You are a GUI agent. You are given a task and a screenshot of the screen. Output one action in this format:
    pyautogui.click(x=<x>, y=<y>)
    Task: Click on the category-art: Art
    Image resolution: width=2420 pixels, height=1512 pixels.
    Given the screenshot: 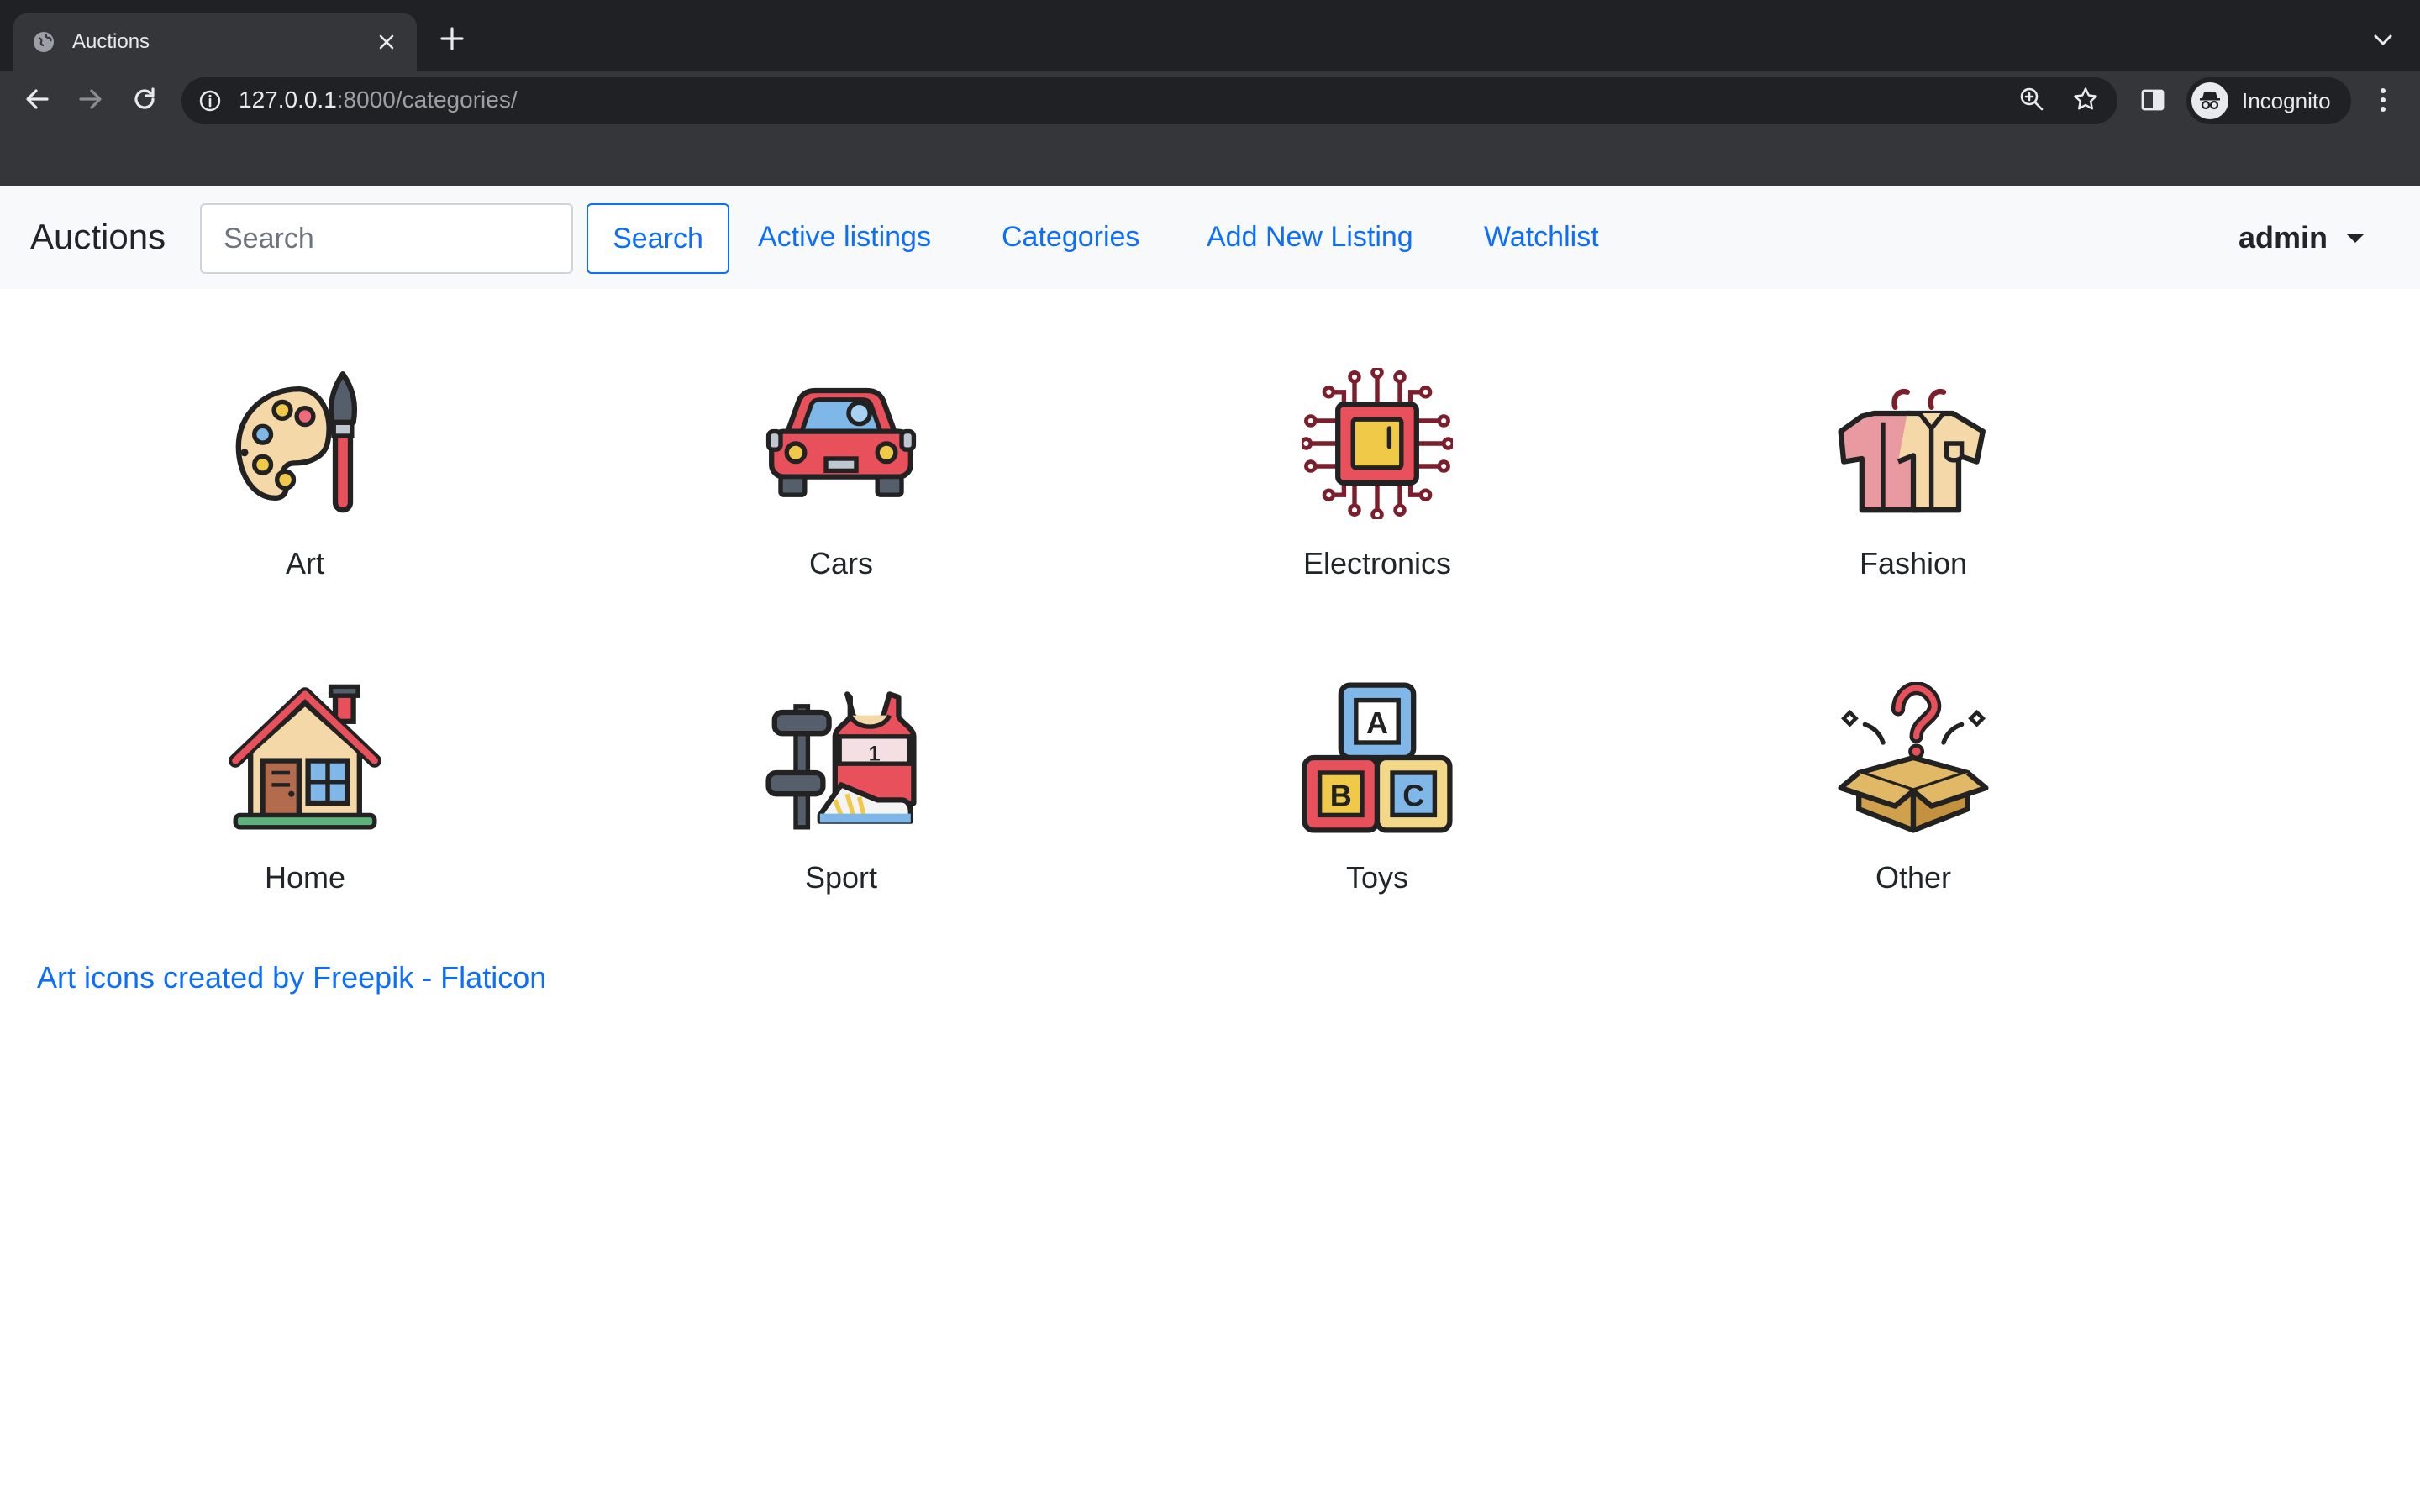 What is the action you would take?
    pyautogui.click(x=305, y=494)
    